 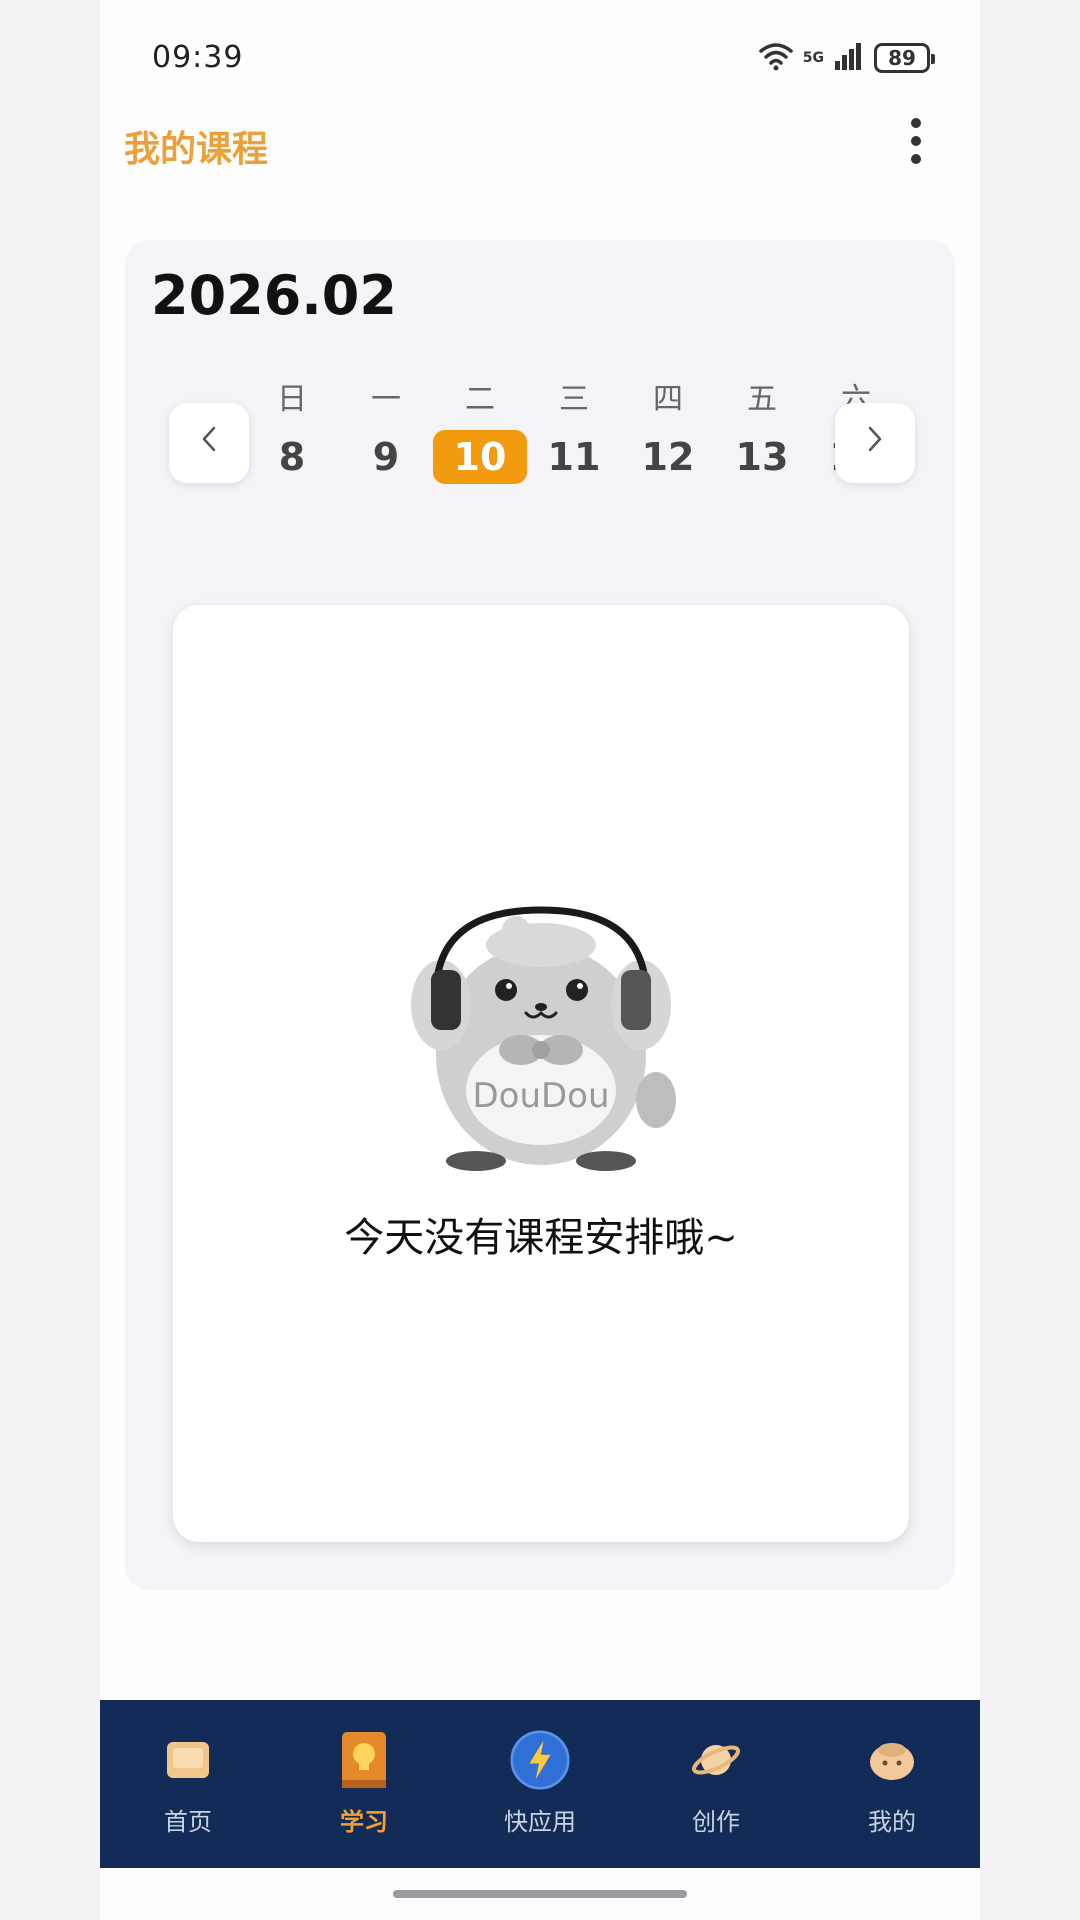 I want to click on bottom-navigation: 首页 学习 快应用 创作 我的, so click(x=540, y=1784).